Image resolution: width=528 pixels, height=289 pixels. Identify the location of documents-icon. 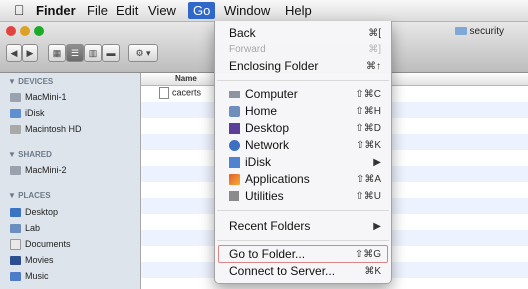
(15, 245).